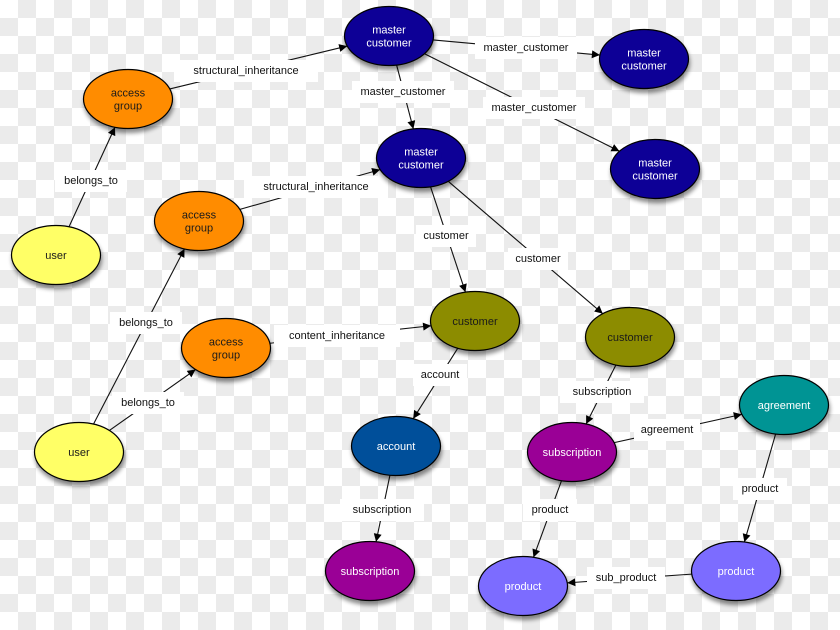 This screenshot has height=630, width=840. I want to click on edge-label-text: sub_product, so click(626, 578).